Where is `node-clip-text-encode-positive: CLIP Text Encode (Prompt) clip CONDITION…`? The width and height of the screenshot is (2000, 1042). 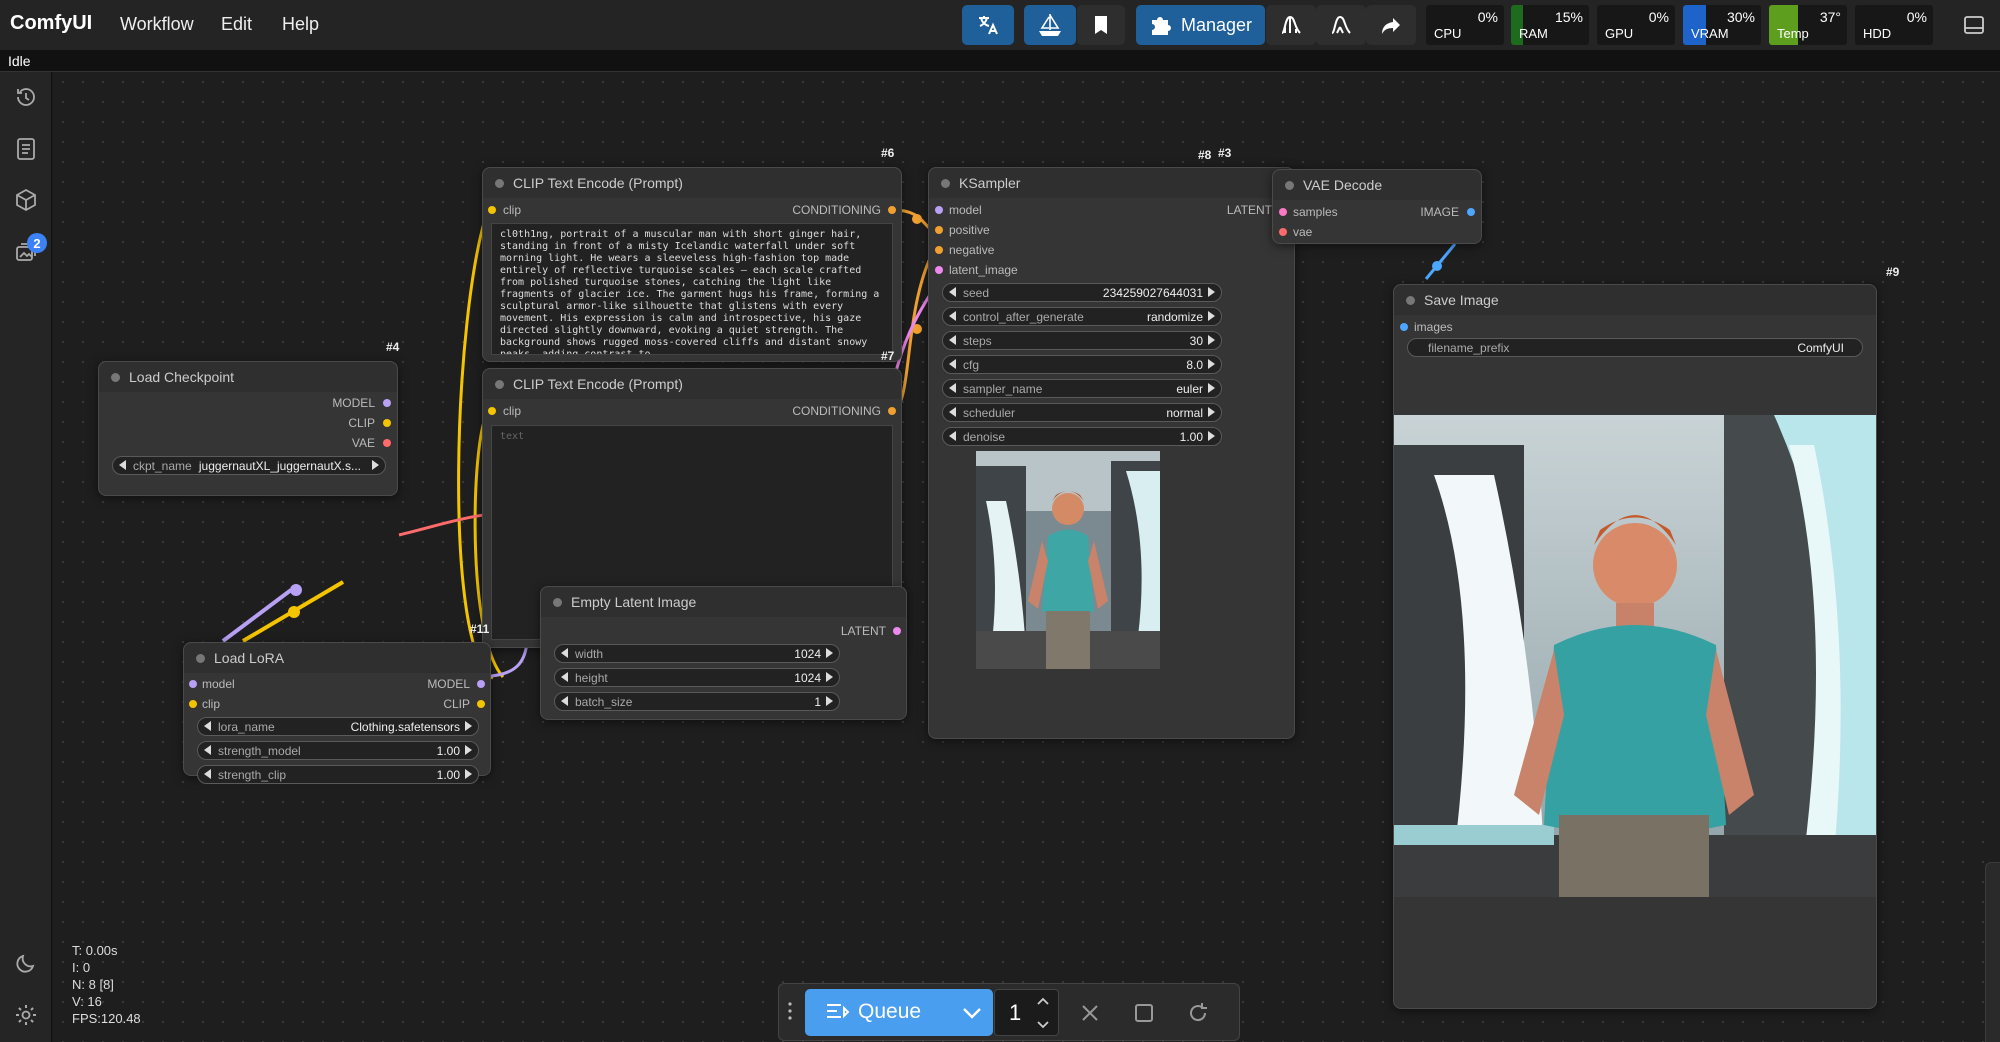 node-clip-text-encode-positive: CLIP Text Encode (Prompt) clip CONDITION… is located at coordinates (692, 264).